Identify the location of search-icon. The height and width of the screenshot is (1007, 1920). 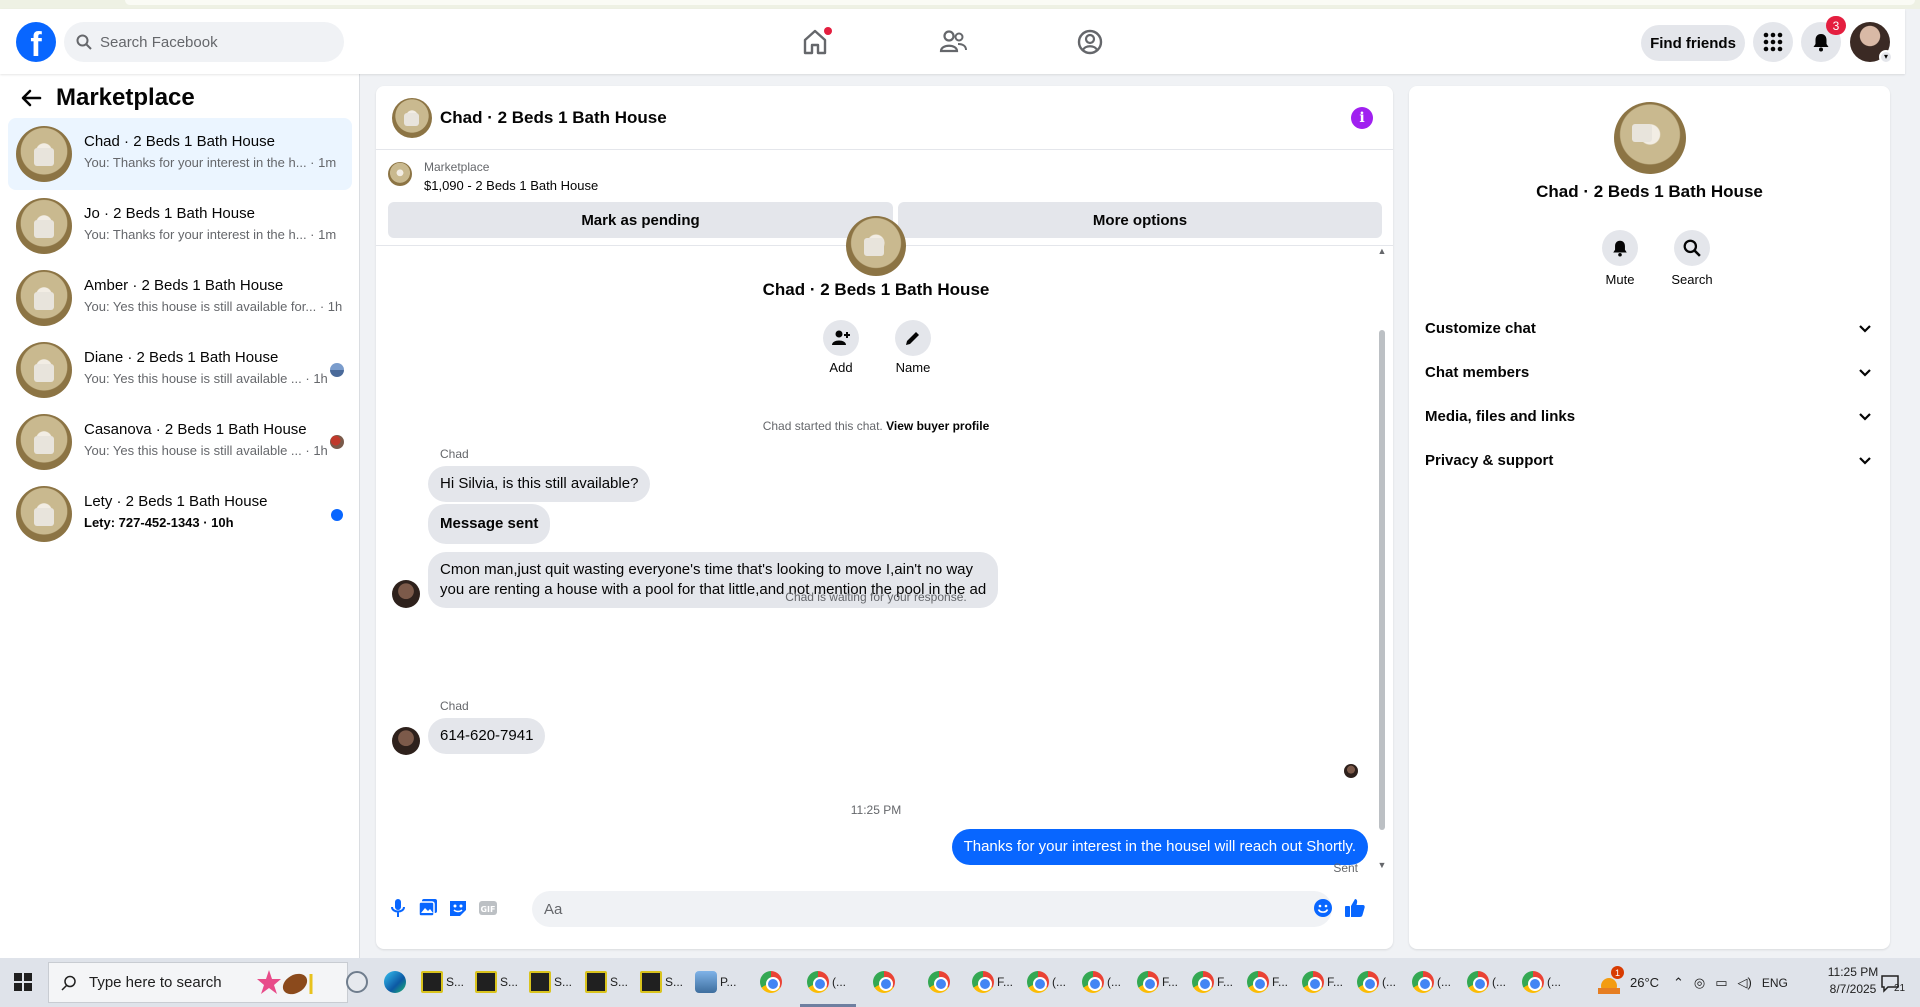
(1692, 248).